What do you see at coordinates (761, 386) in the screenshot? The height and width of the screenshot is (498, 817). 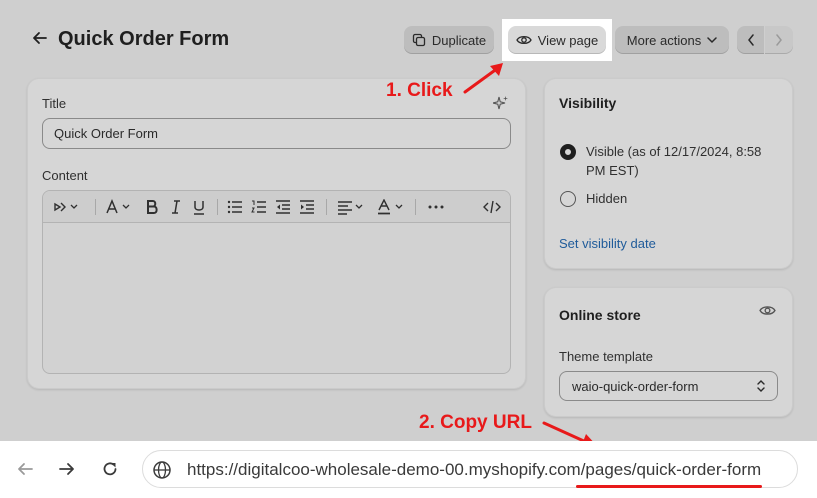 I see `select-chevron-icon` at bounding box center [761, 386].